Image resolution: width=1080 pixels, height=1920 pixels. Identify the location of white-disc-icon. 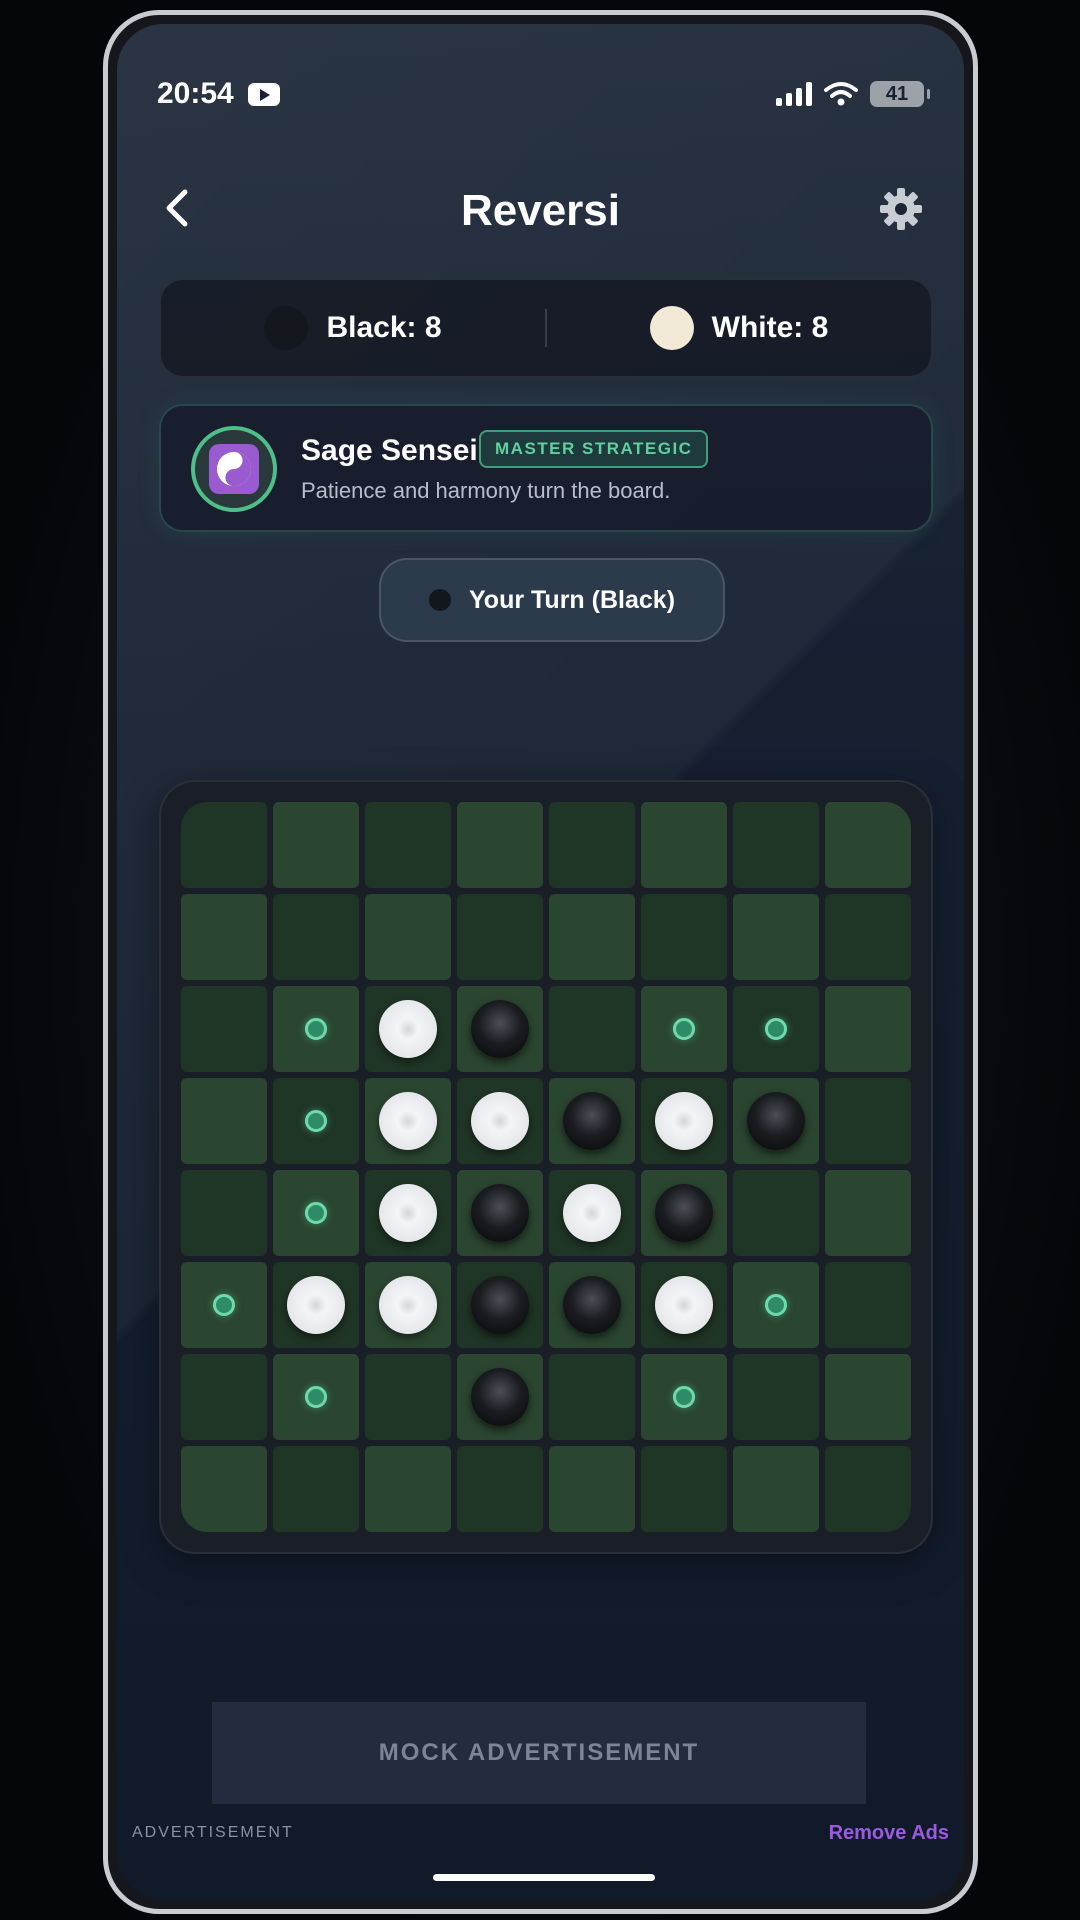
(671, 328).